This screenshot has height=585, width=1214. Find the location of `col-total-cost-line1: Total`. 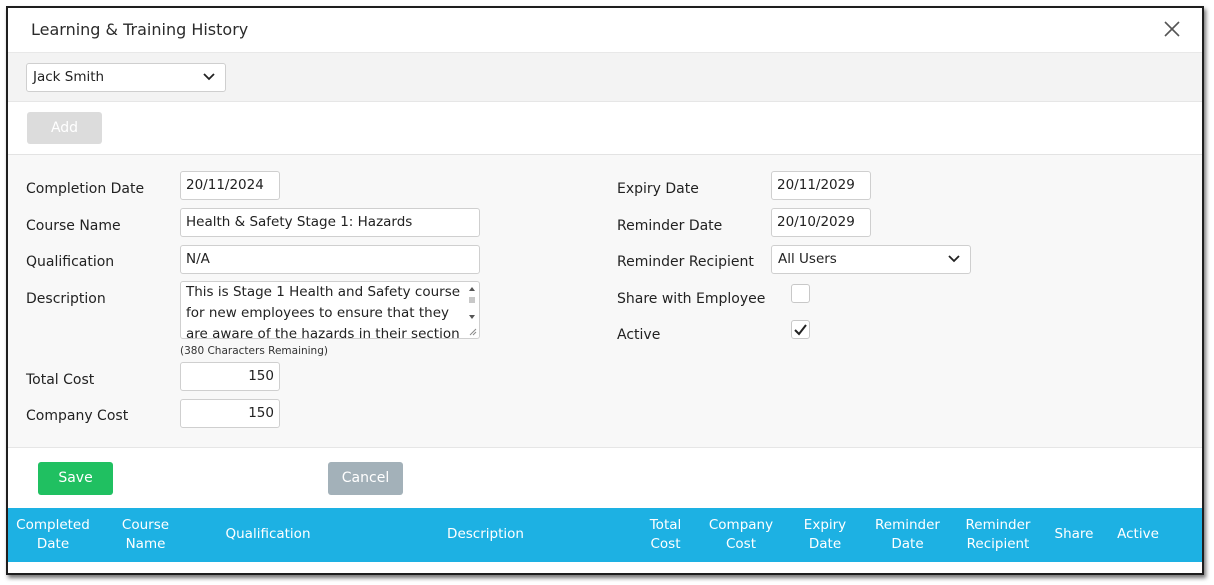

col-total-cost-line1: Total is located at coordinates (665, 525).